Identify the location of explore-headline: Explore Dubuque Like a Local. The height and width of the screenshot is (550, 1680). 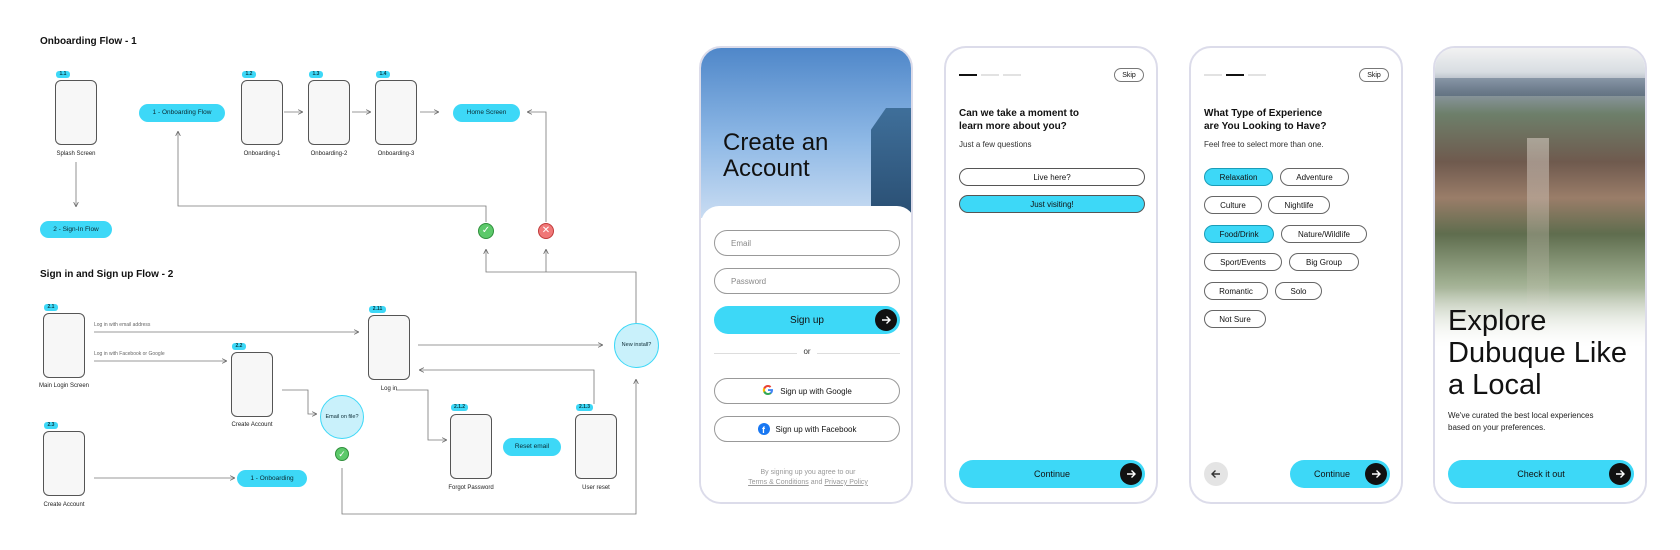
(1537, 353).